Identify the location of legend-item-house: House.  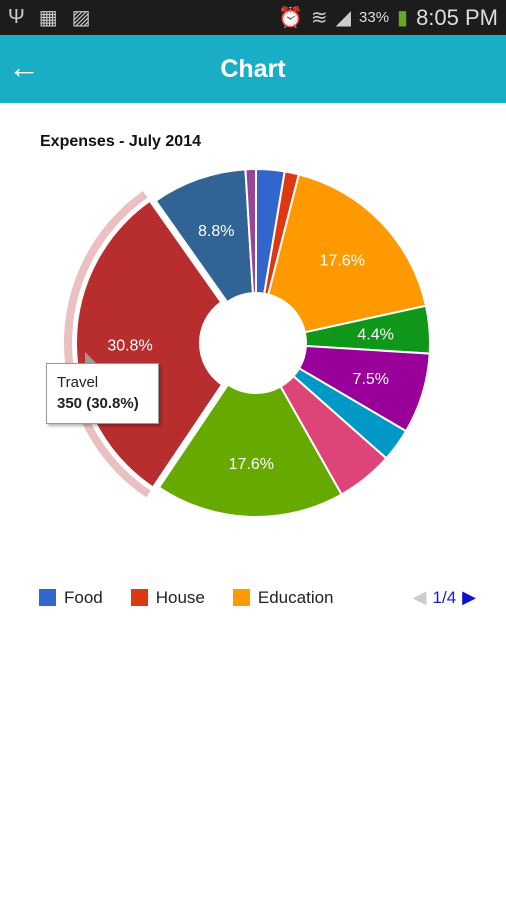
(167, 597).